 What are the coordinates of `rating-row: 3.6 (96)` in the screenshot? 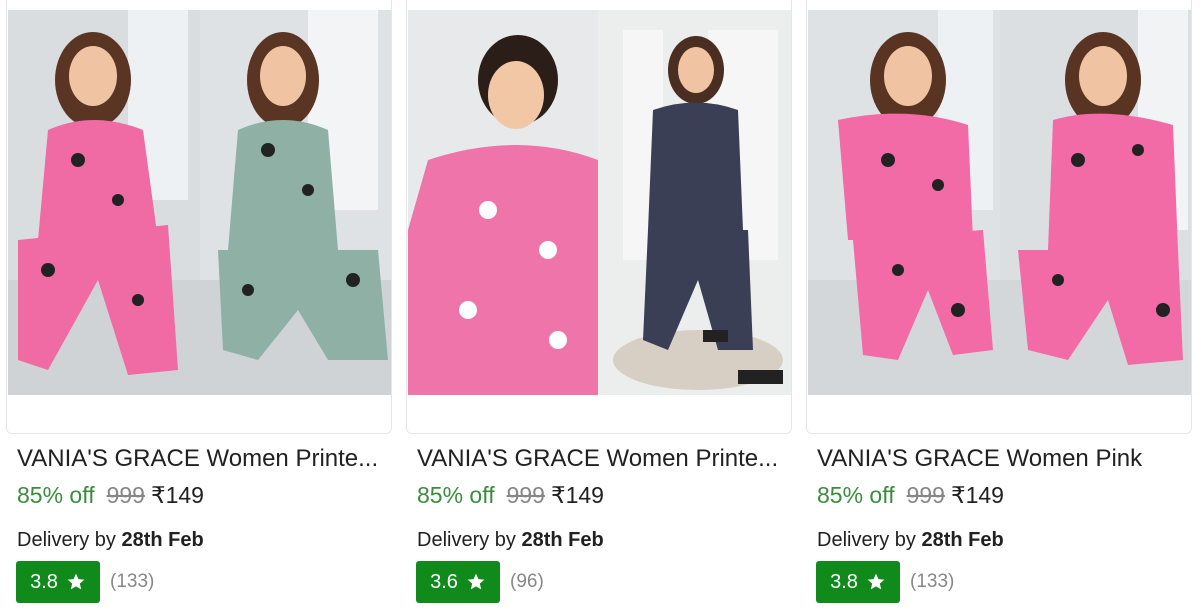 It's located at (480, 582).